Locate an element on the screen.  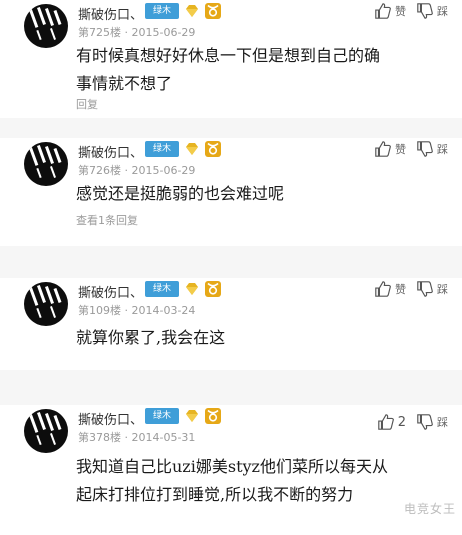
like-button: 2 is located at coordinates (391, 422).